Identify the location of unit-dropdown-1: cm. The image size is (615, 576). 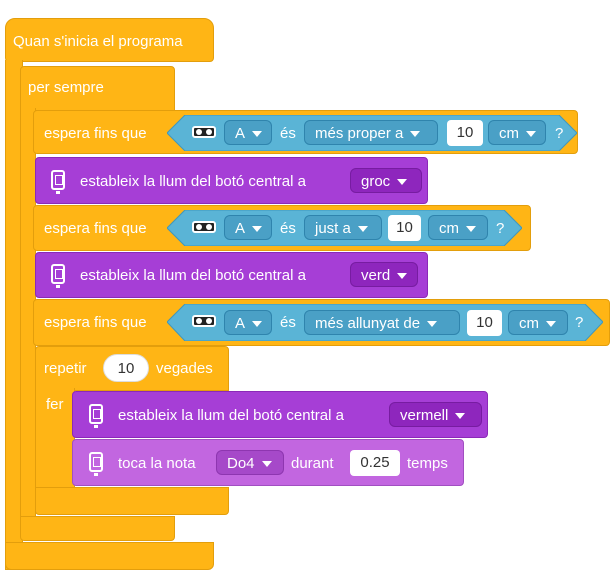
(517, 132).